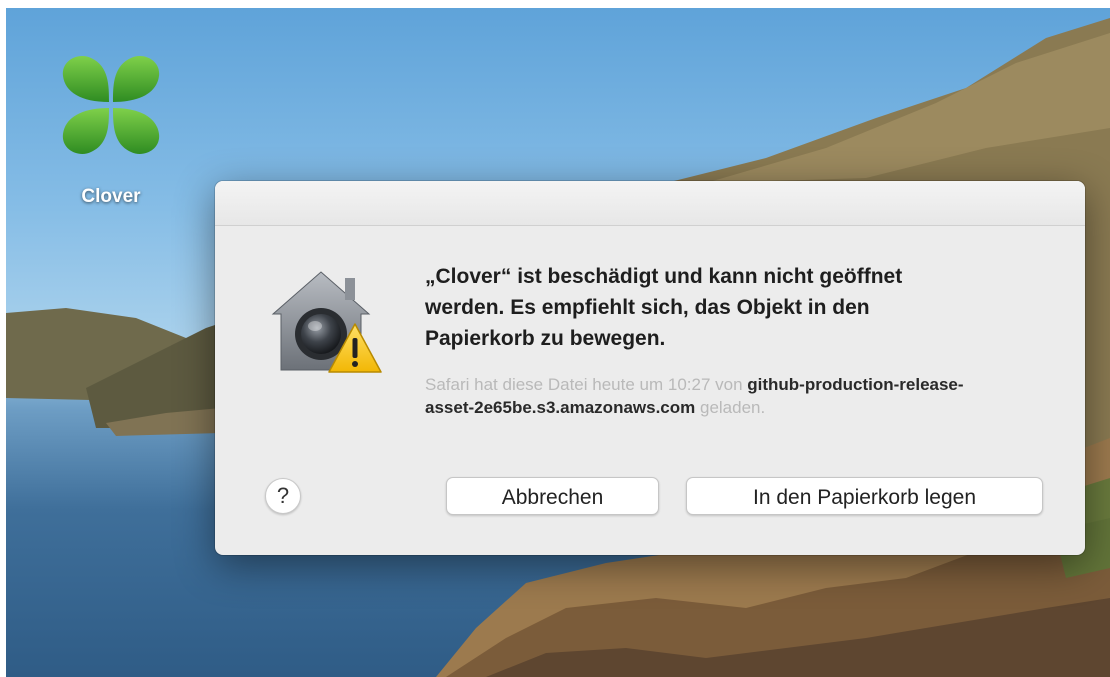 This screenshot has width=1110, height=677. I want to click on help-button: ?, so click(283, 496).